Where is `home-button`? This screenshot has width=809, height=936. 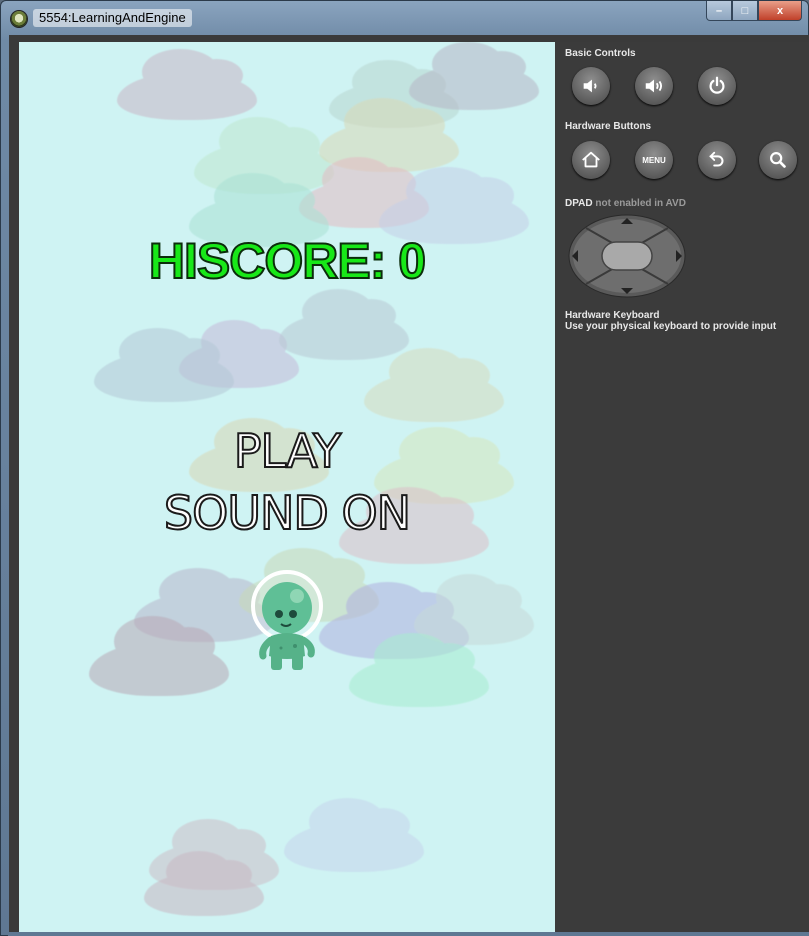 home-button is located at coordinates (591, 160).